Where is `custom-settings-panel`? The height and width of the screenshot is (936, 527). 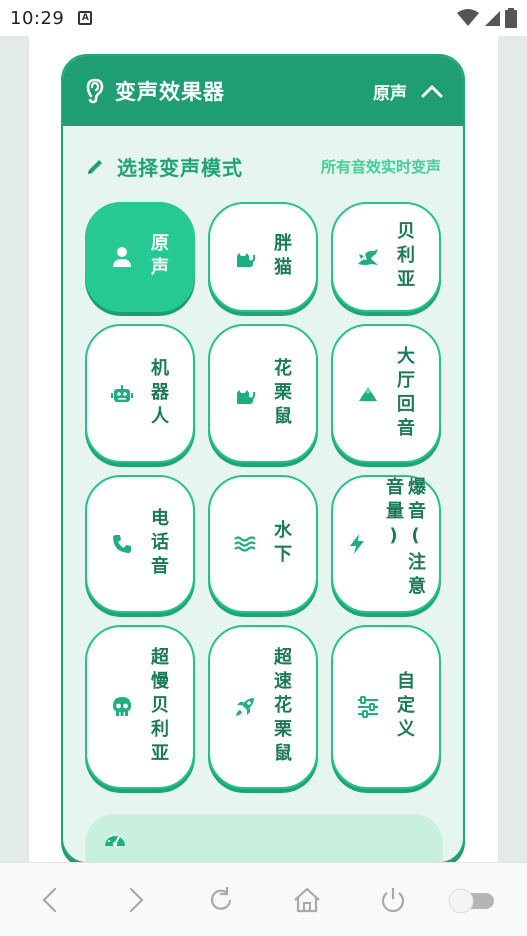 custom-settings-panel is located at coordinates (264, 838).